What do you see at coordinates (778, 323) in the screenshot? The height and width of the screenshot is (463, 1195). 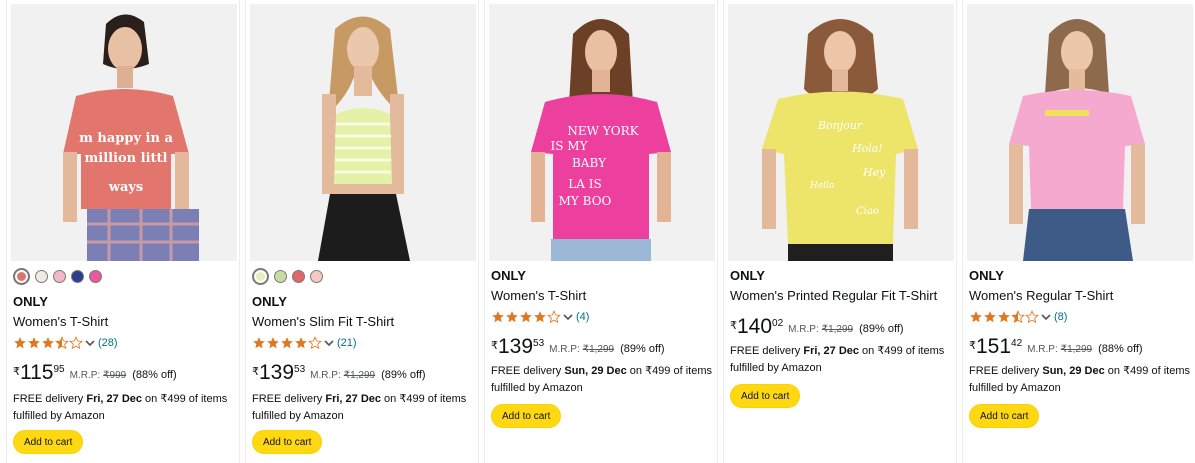 I see `price-fraction: 02` at bounding box center [778, 323].